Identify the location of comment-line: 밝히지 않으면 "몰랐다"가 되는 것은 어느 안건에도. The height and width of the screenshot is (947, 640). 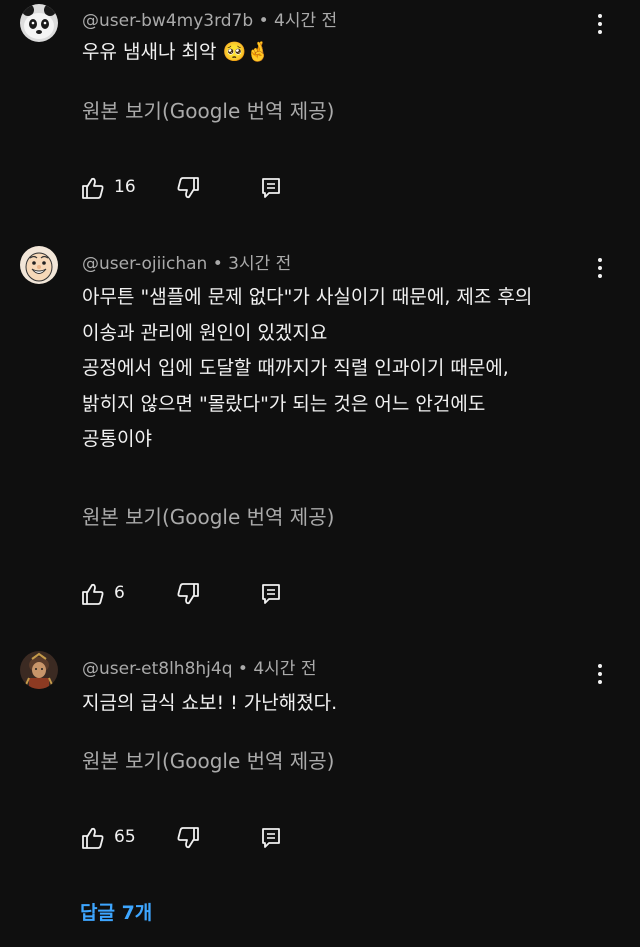
(284, 403).